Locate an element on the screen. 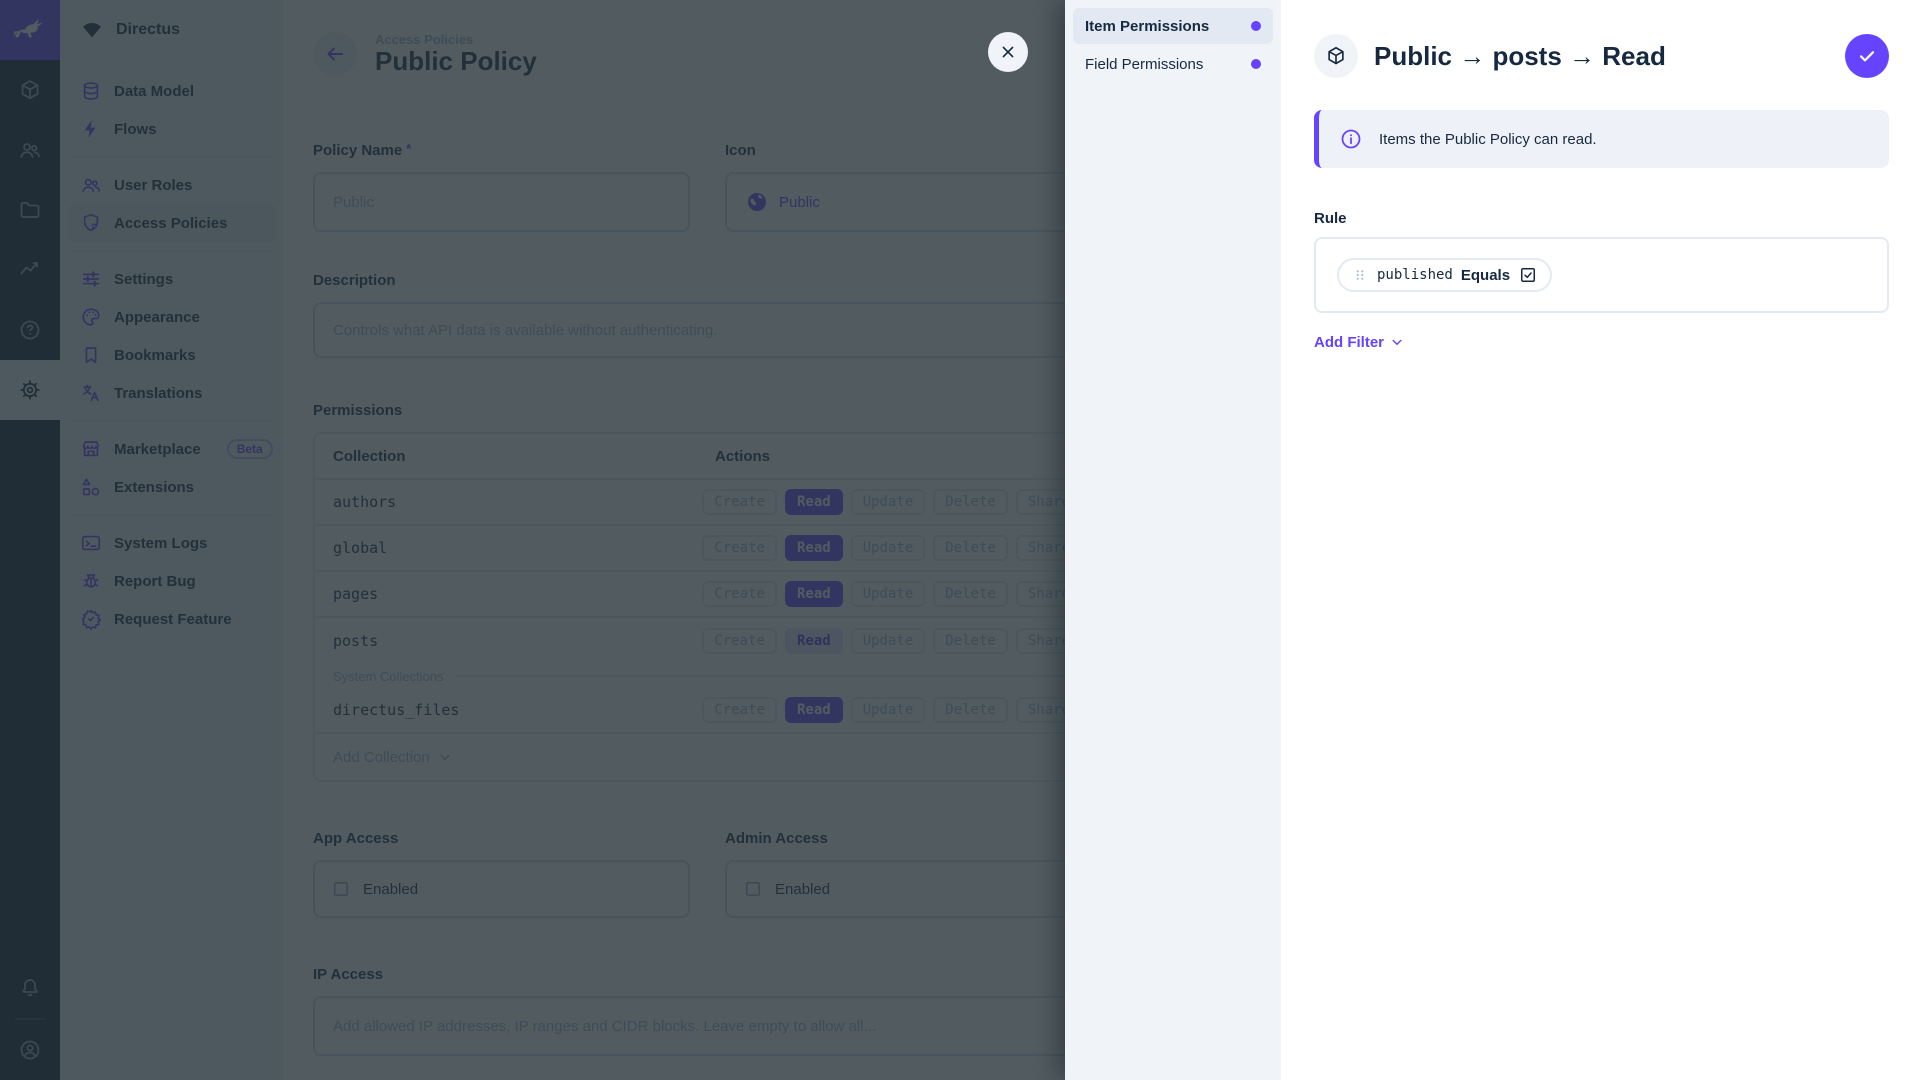  chevron-down-icon is located at coordinates (1397, 342).